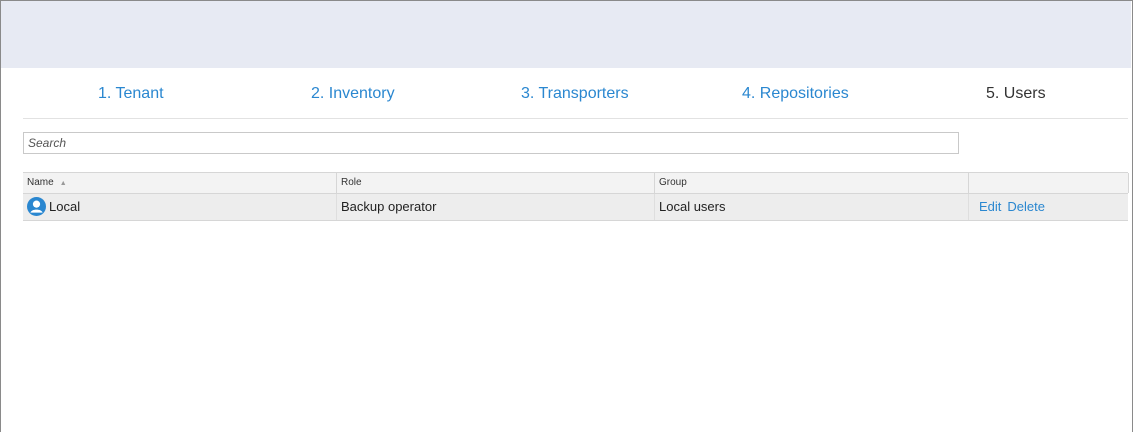  Describe the element at coordinates (65, 206) in the screenshot. I see `user-name: Local` at that location.